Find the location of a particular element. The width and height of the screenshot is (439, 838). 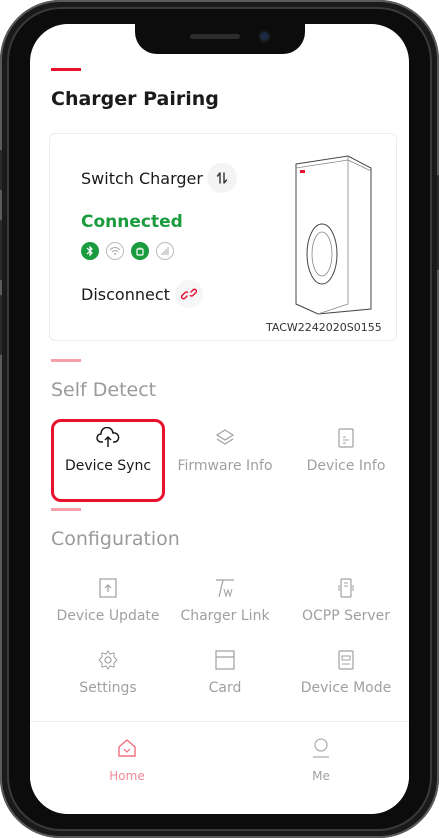

settings-button: Settings is located at coordinates (108, 672).